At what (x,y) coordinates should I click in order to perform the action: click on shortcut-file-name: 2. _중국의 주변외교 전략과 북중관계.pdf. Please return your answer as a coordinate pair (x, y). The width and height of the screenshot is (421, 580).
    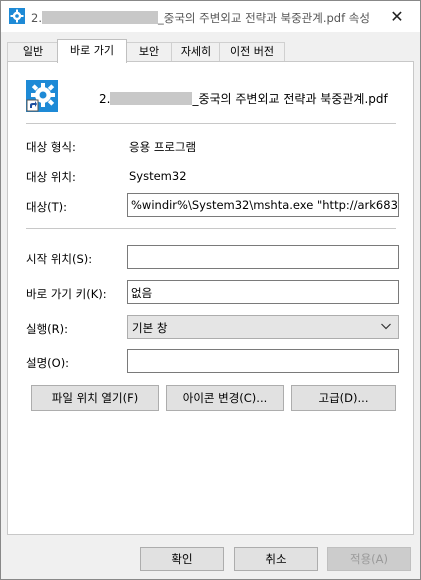
    Looking at the image, I should click on (243, 98).